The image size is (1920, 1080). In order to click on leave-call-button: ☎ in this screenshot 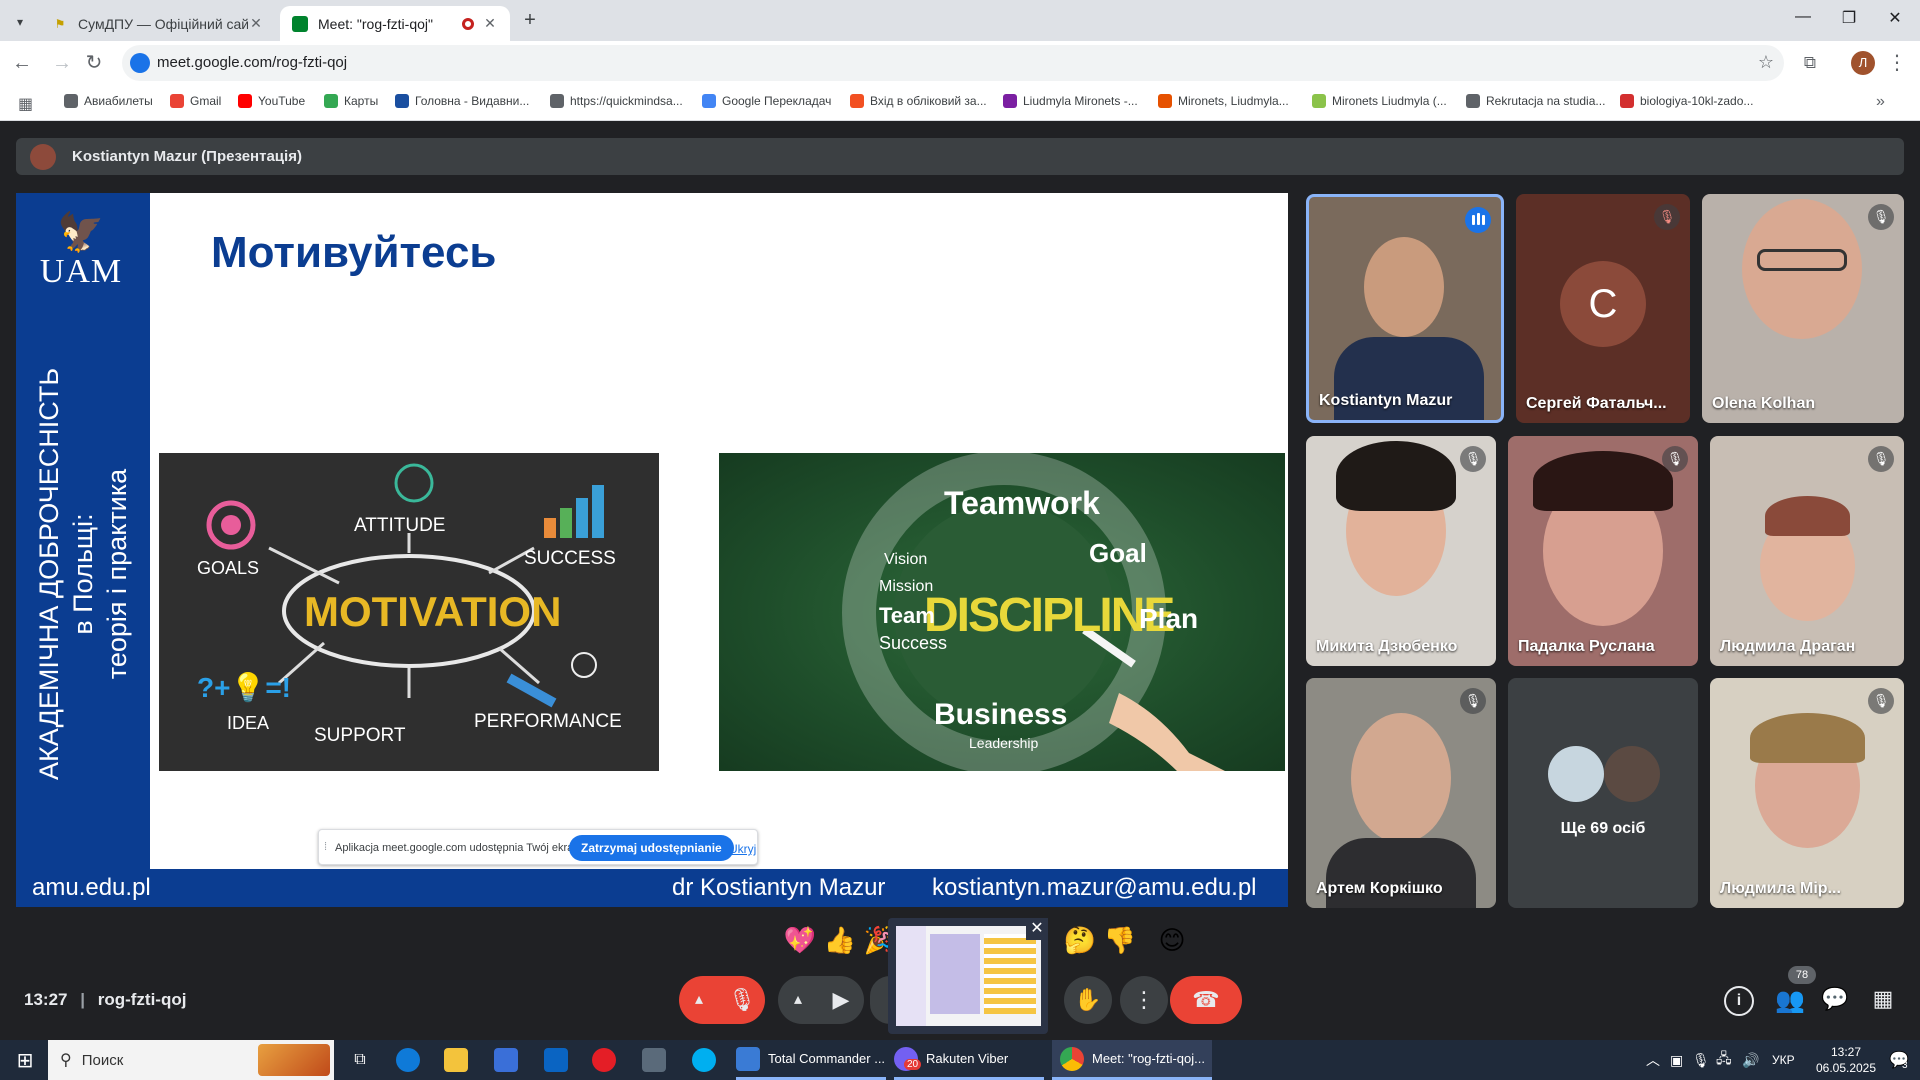, I will do `click(1206, 1000)`.